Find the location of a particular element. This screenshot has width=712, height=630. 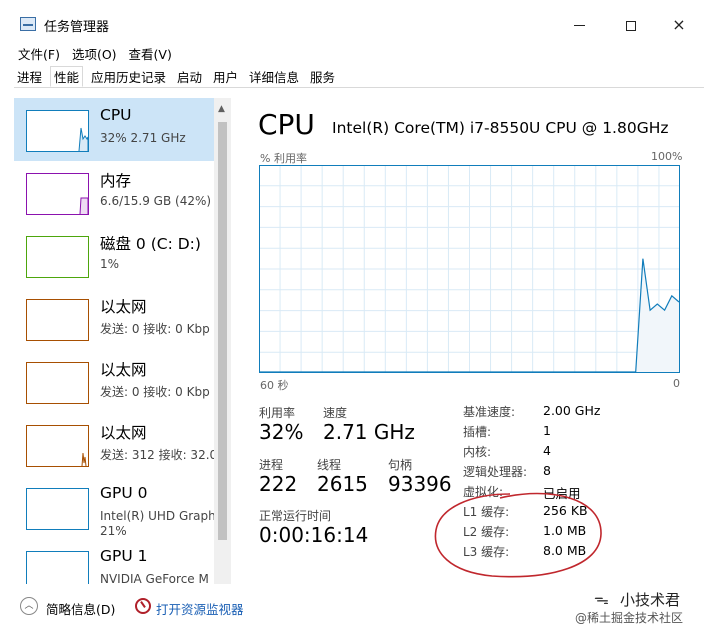

graph-axis-max: 100% is located at coordinates (667, 156).